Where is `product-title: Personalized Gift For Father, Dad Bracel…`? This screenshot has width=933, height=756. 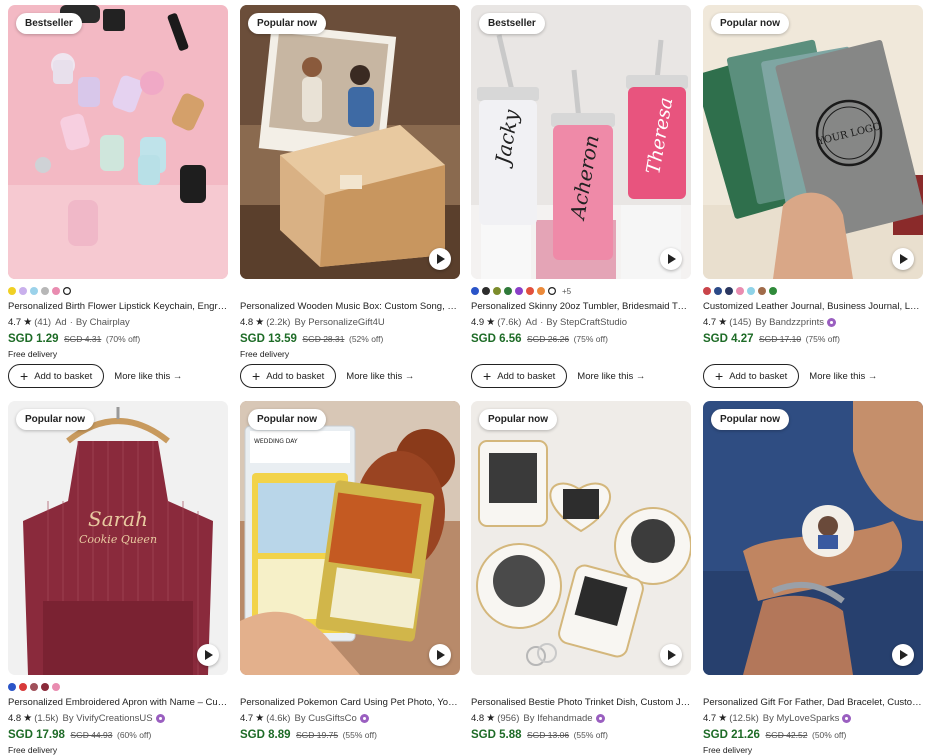 product-title: Personalized Gift For Father, Dad Bracel… is located at coordinates (813, 702).